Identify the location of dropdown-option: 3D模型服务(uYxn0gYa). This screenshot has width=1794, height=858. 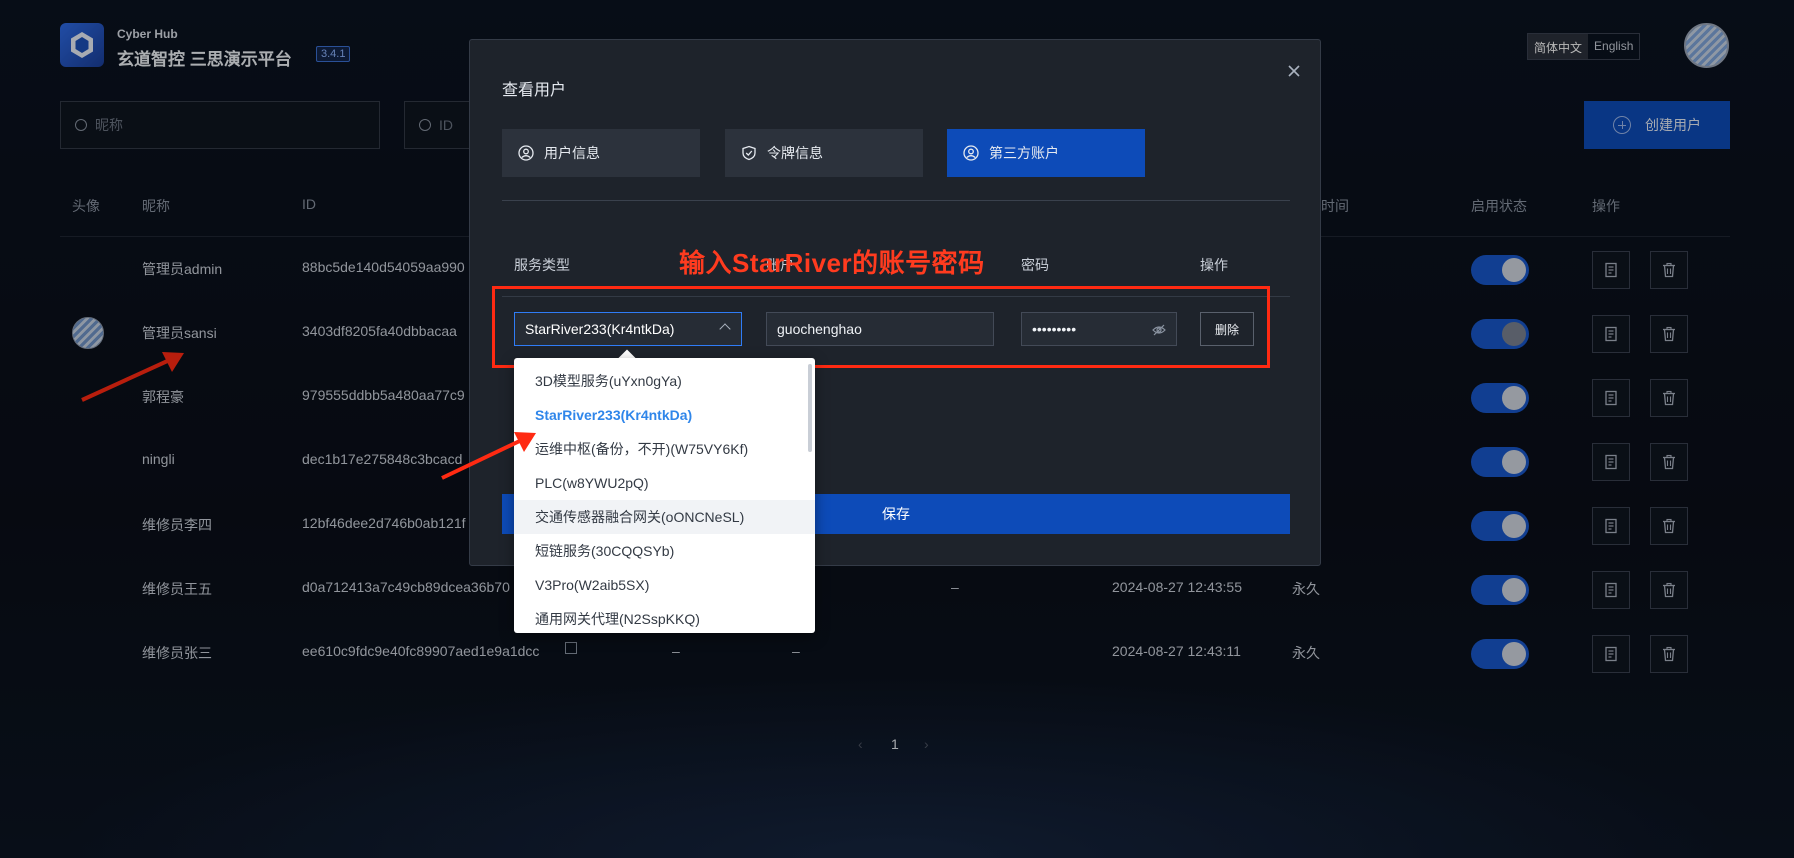
(664, 381).